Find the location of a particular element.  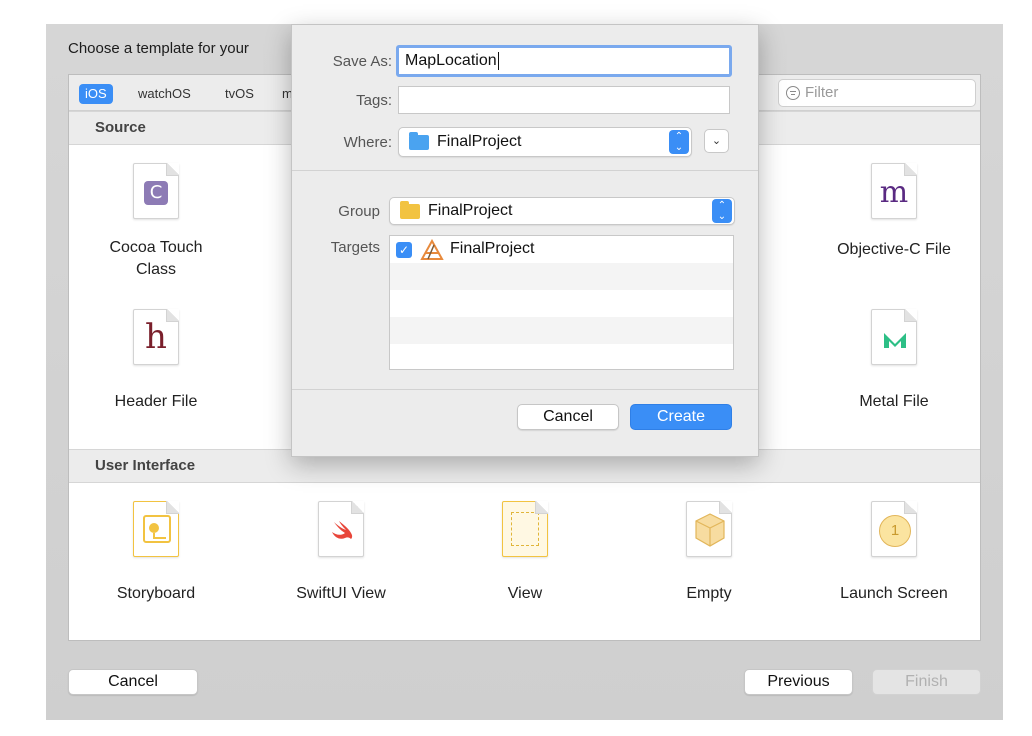

template-tile-empty: Empty is located at coordinates (709, 553).